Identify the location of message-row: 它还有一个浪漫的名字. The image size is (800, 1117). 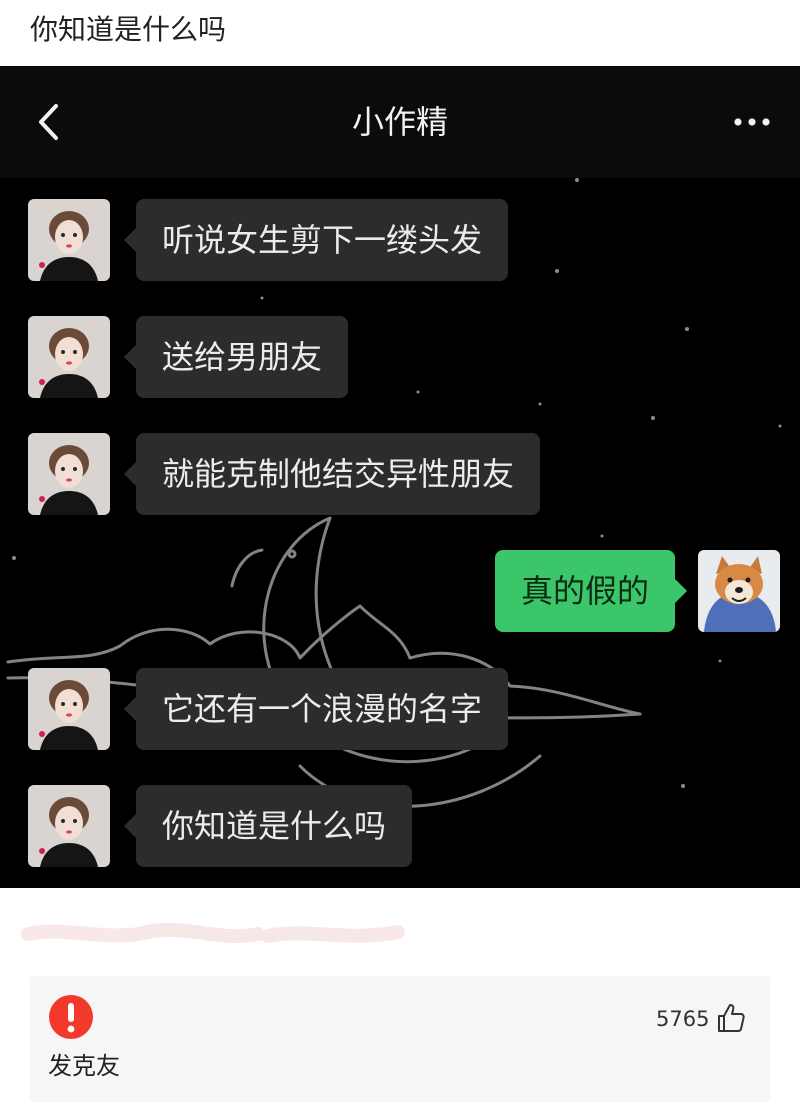
(400, 709).